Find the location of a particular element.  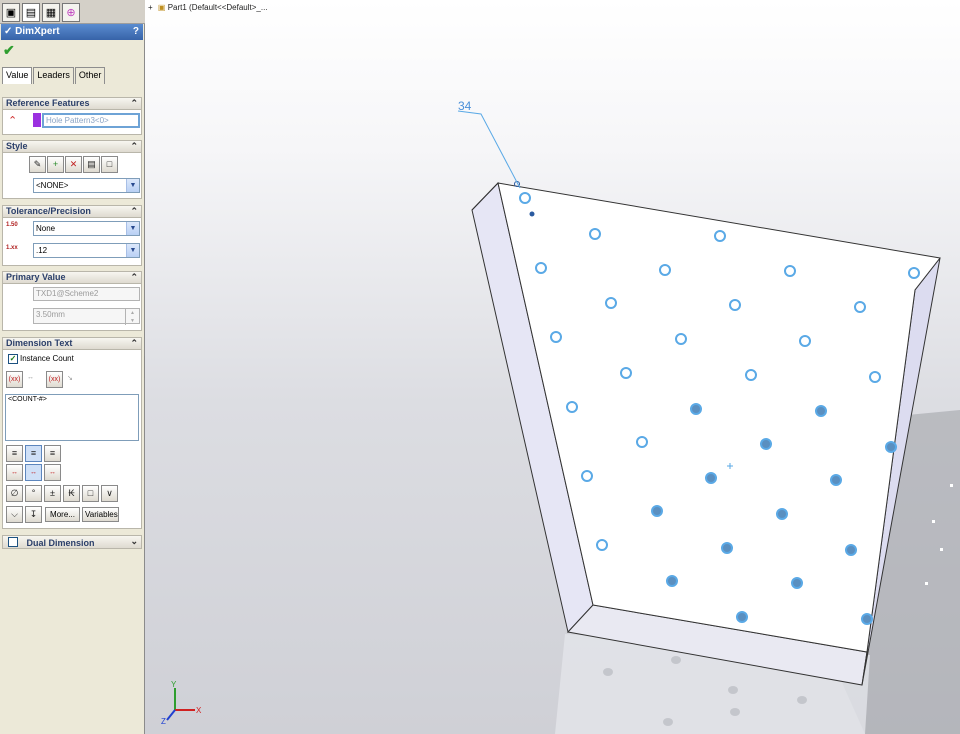

counterbore-symbol-icon: ⌵ is located at coordinates (14, 514).